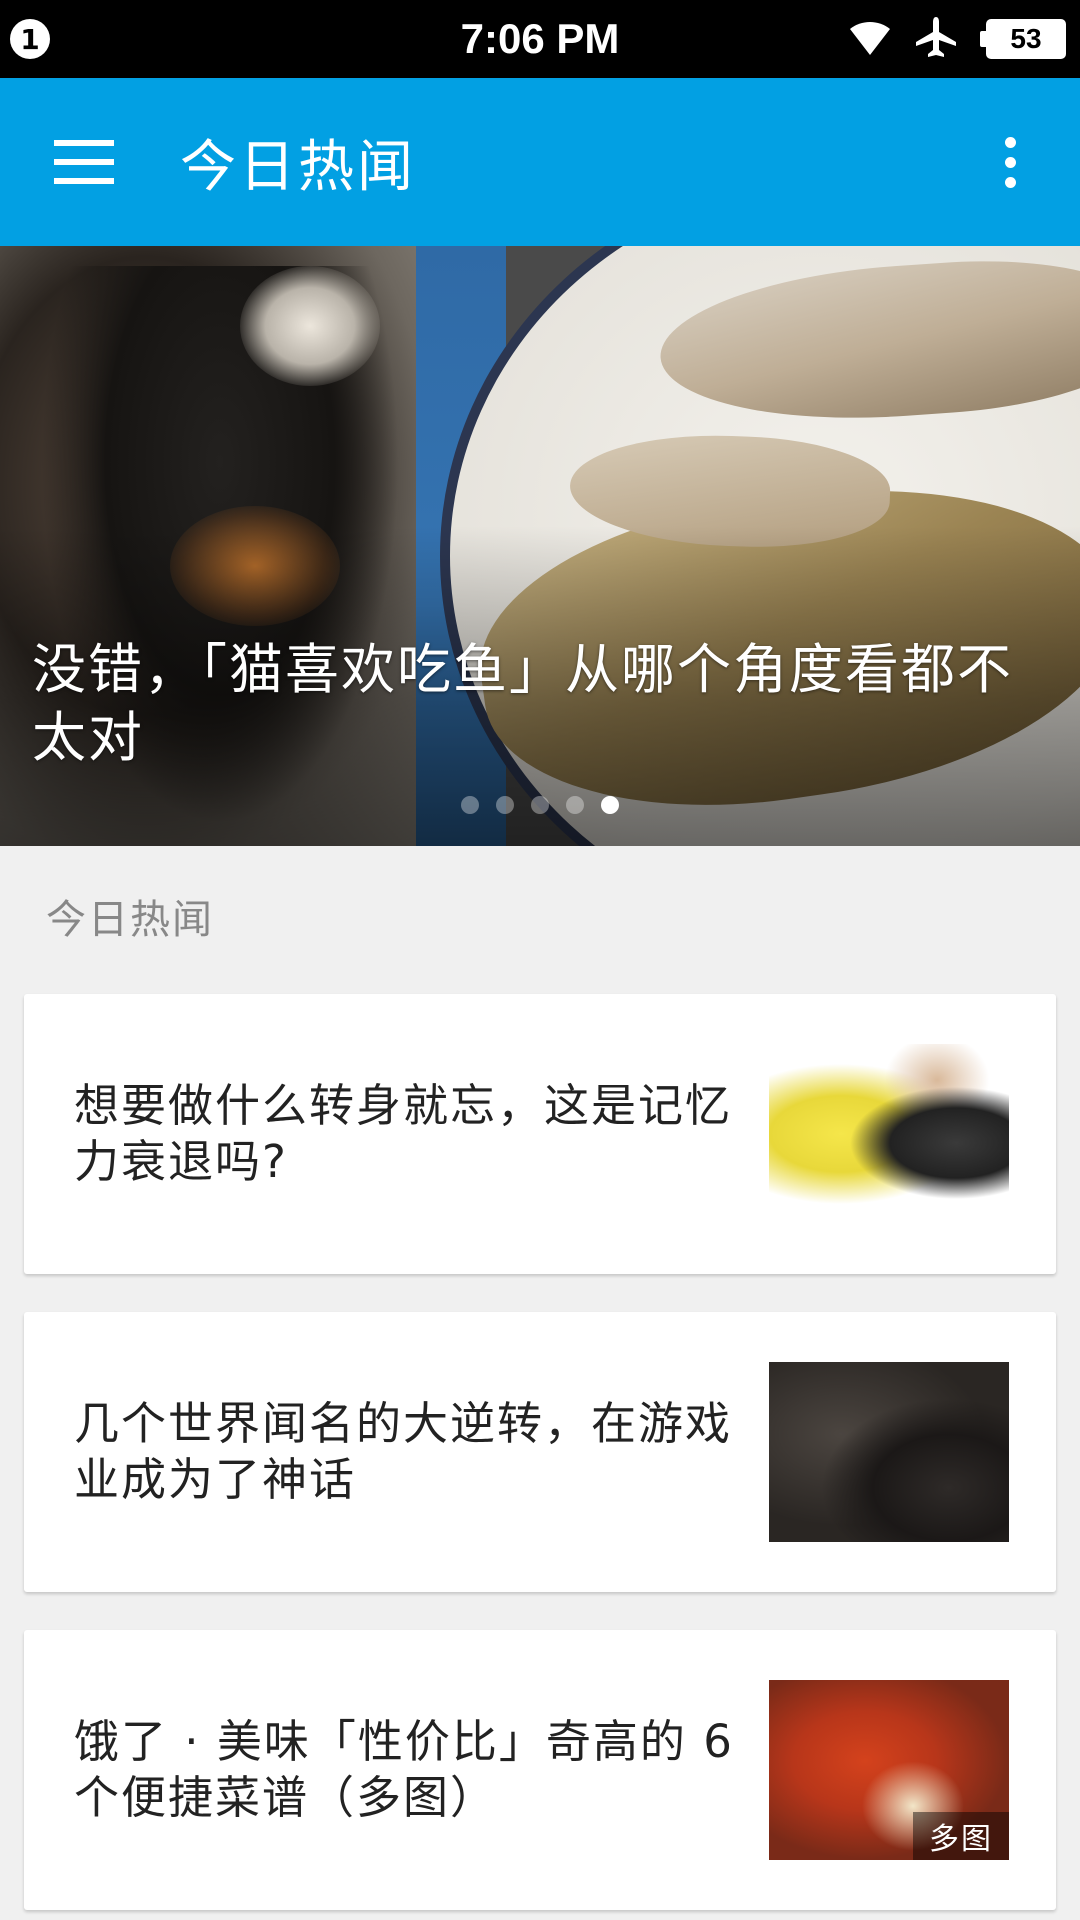 The height and width of the screenshot is (1920, 1080). What do you see at coordinates (870, 39) in the screenshot?
I see `wifi-icon` at bounding box center [870, 39].